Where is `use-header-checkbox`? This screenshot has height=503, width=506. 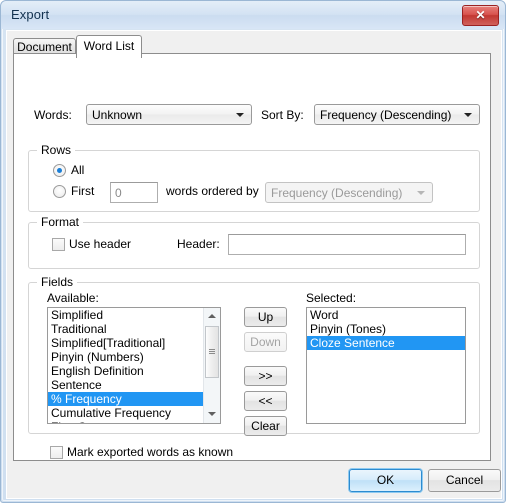 use-header-checkbox is located at coordinates (58, 244).